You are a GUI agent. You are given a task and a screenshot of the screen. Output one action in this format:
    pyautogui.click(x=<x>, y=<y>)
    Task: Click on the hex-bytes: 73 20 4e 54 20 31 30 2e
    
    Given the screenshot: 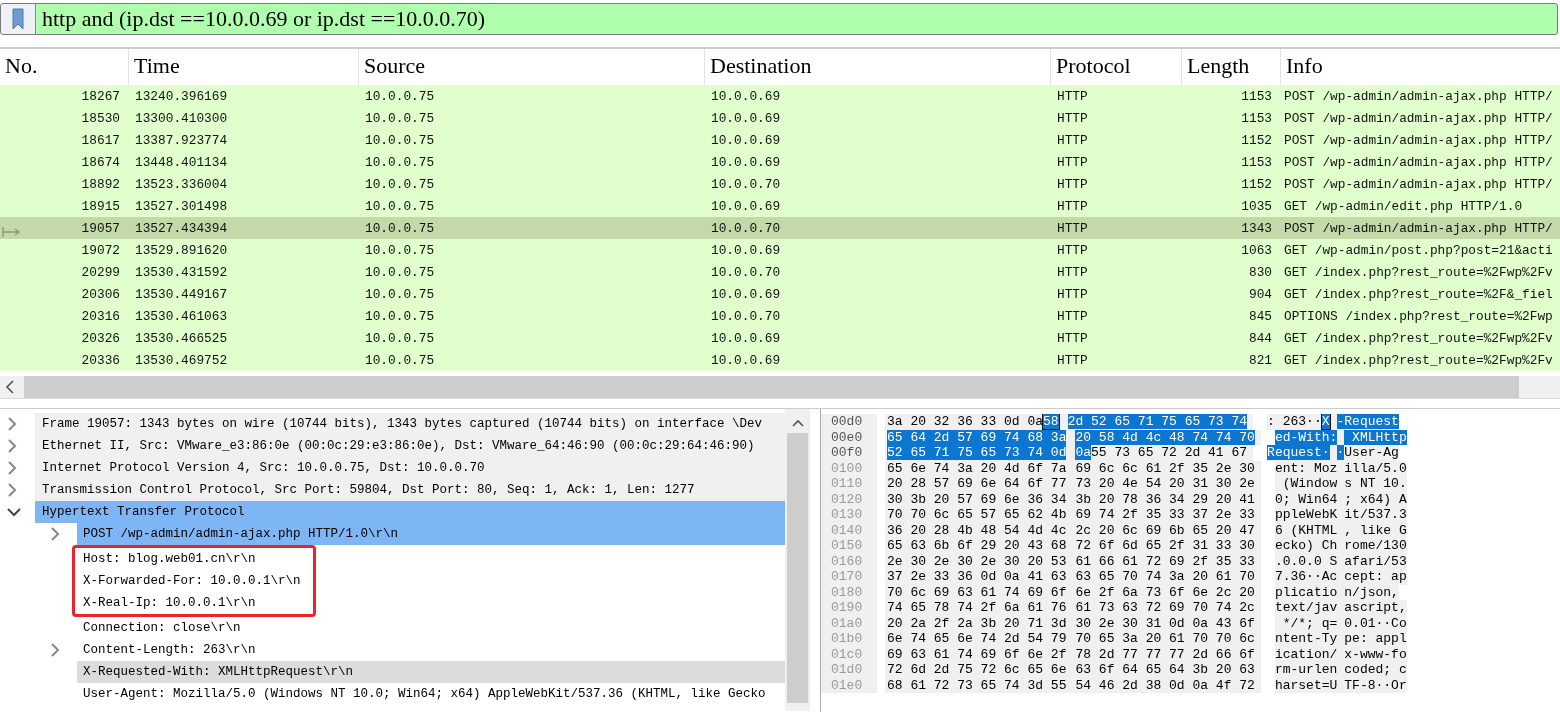 What is the action you would take?
    pyautogui.click(x=1164, y=484)
    